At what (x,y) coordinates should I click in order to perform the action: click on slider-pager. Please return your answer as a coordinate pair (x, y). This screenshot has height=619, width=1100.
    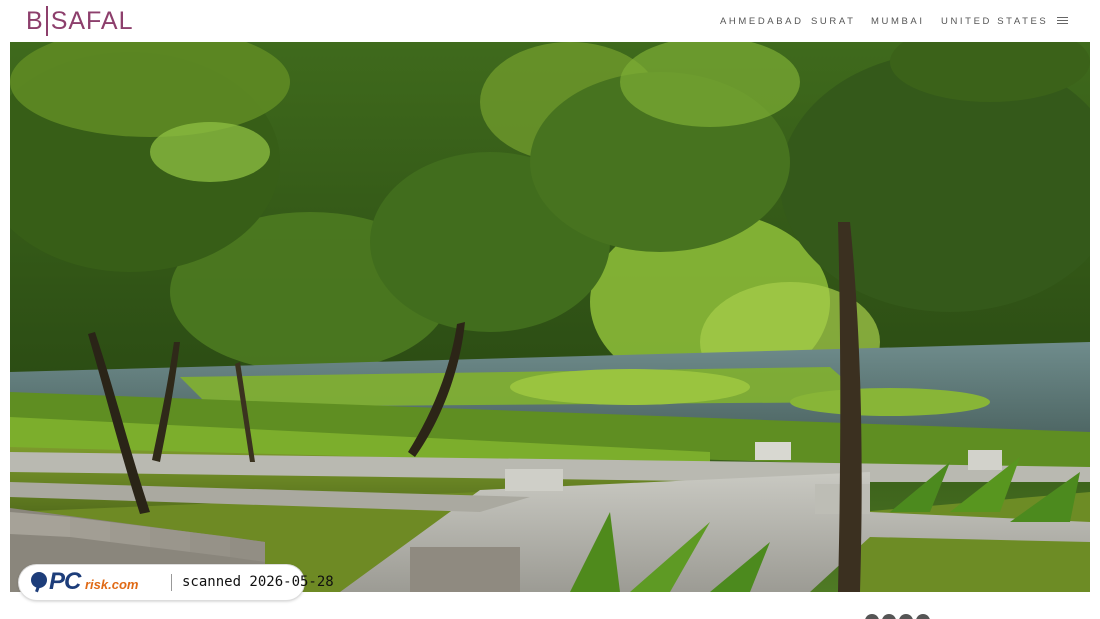
    Looking at the image, I should click on (897, 616).